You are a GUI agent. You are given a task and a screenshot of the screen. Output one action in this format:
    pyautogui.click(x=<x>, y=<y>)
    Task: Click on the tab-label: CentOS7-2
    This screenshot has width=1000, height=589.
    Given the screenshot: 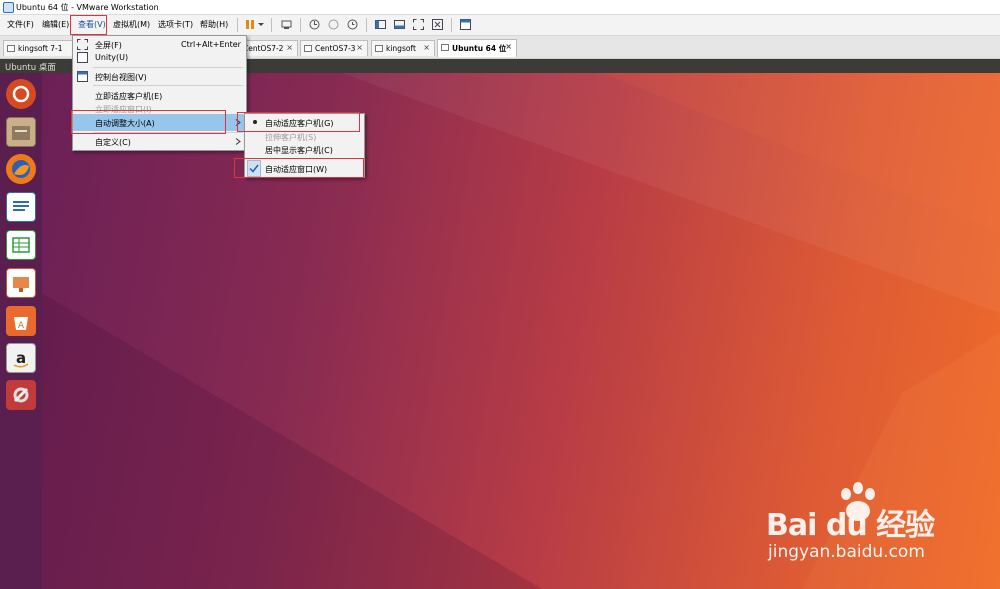 What is the action you would take?
    pyautogui.click(x=263, y=48)
    